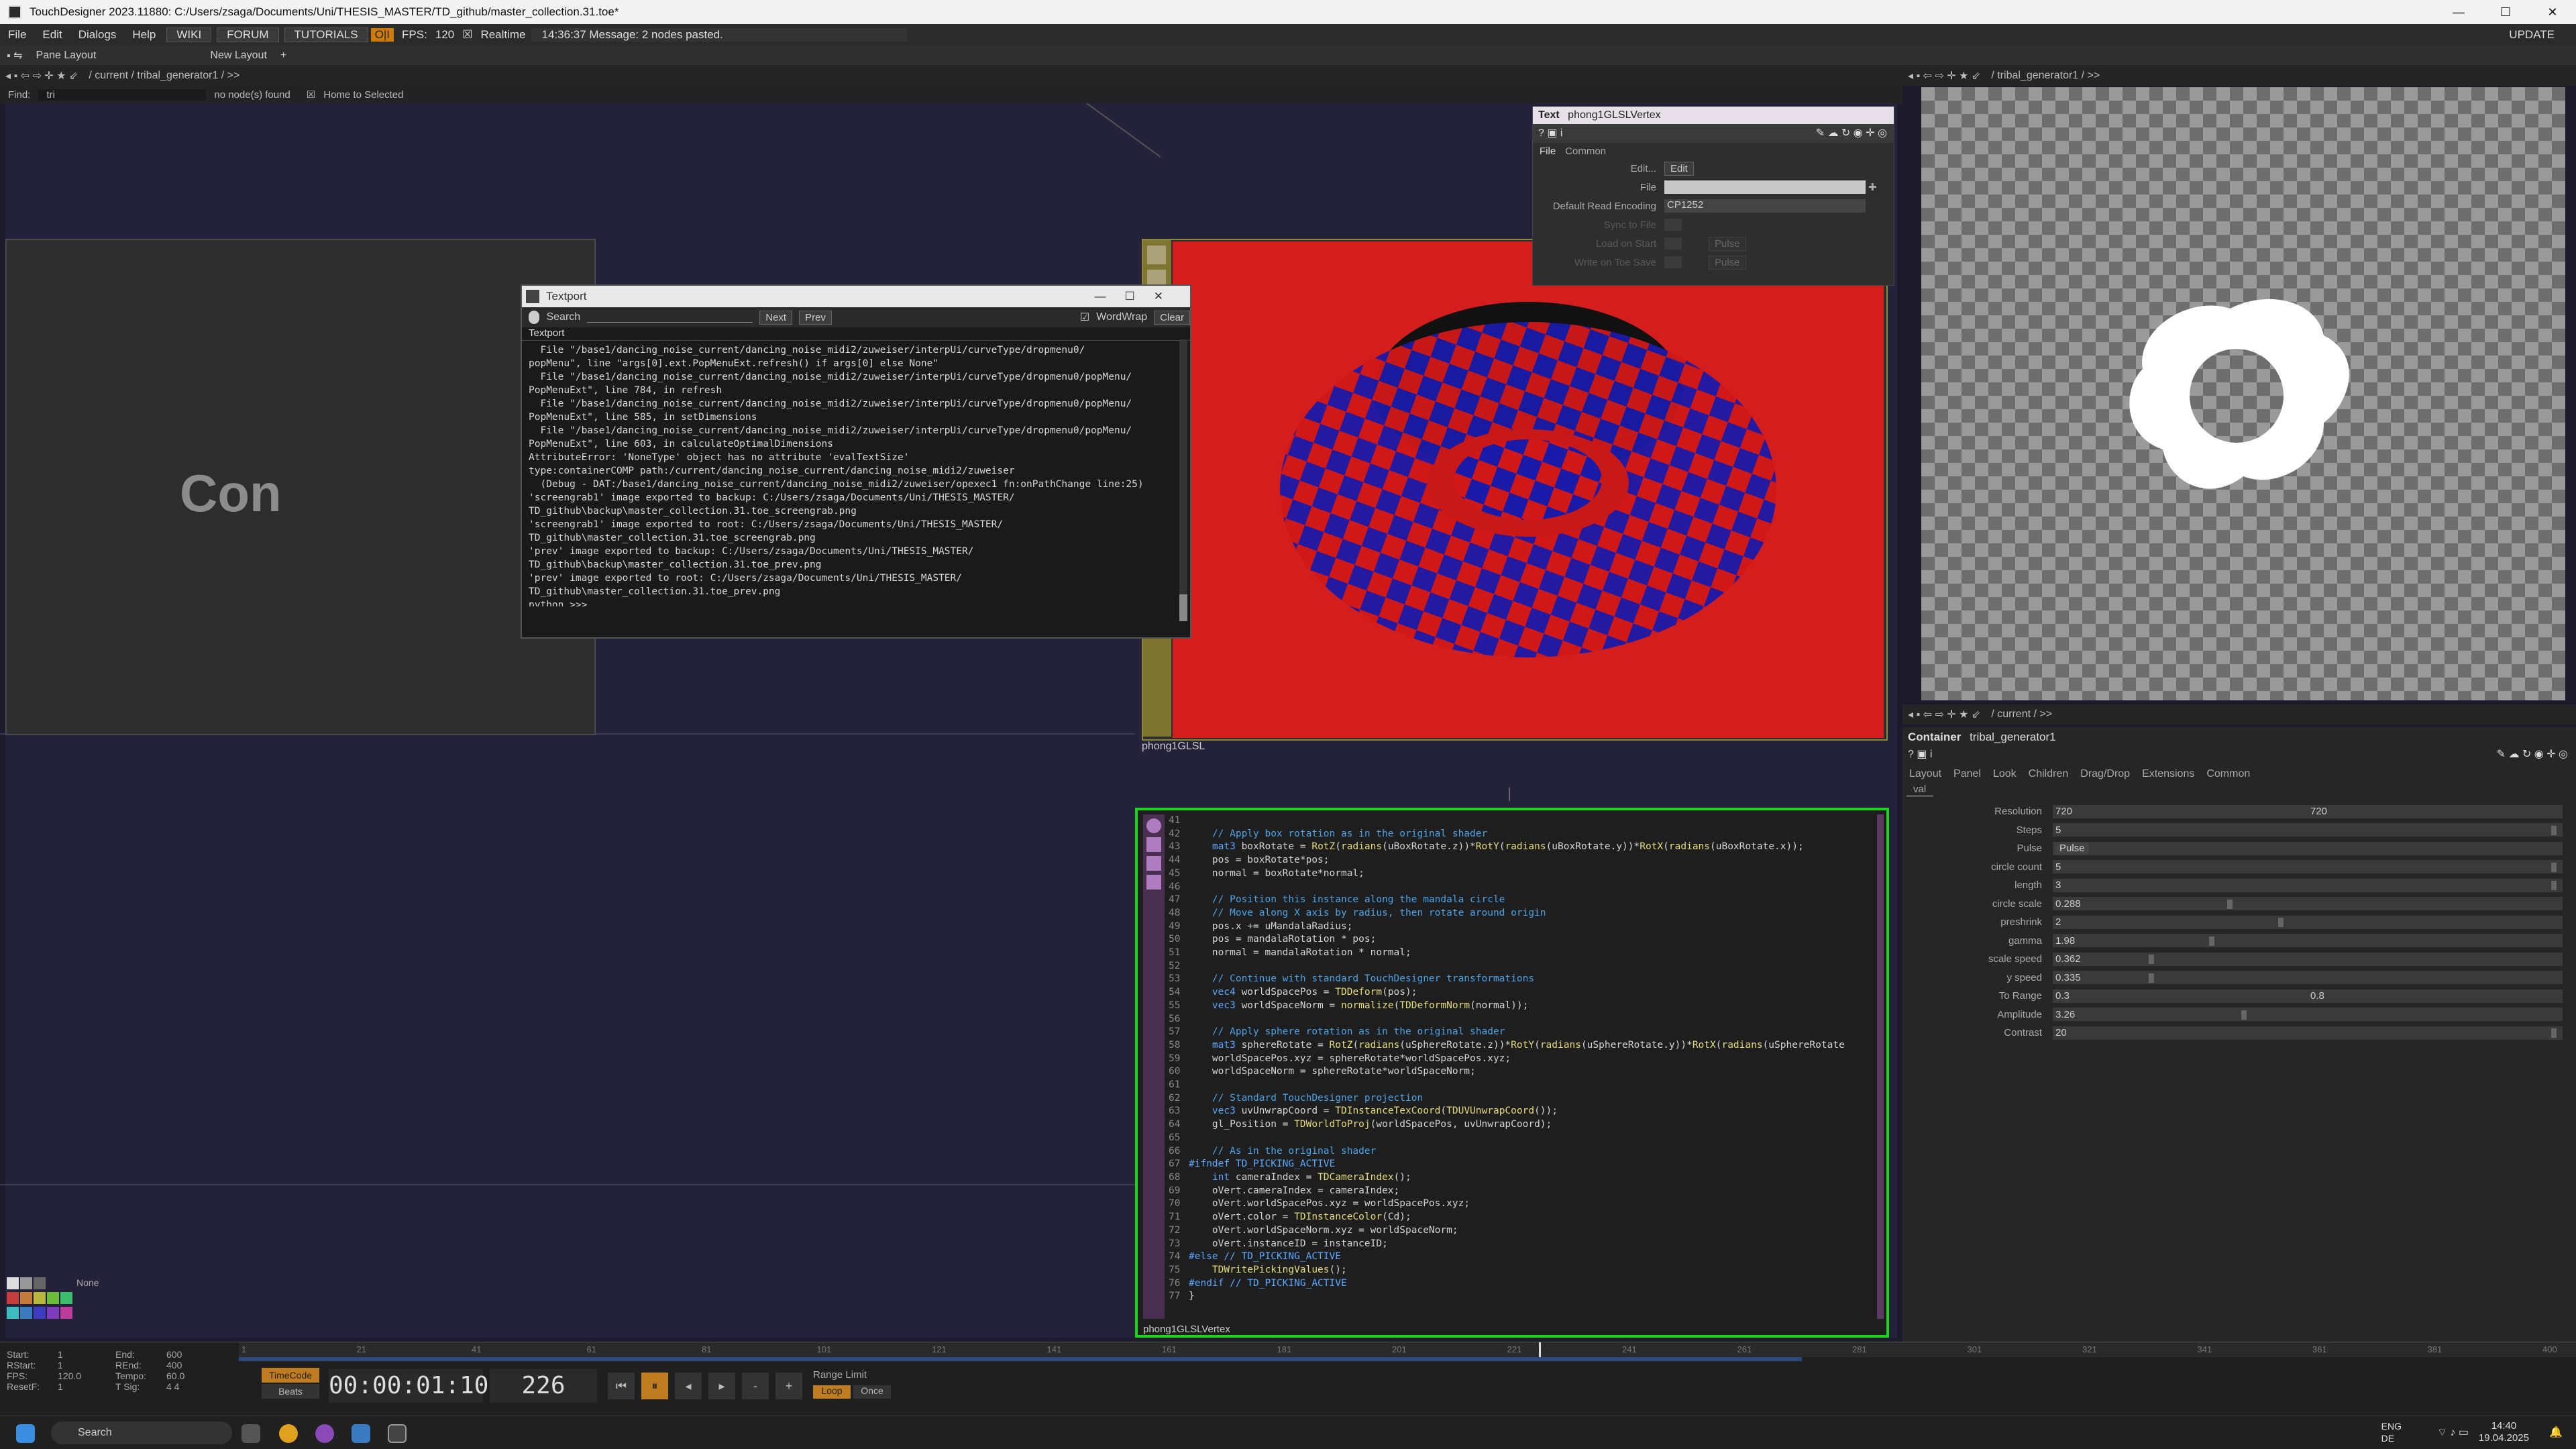 This screenshot has height=1449, width=2576. What do you see at coordinates (290, 1391) in the screenshot?
I see `beats-button: Beats` at bounding box center [290, 1391].